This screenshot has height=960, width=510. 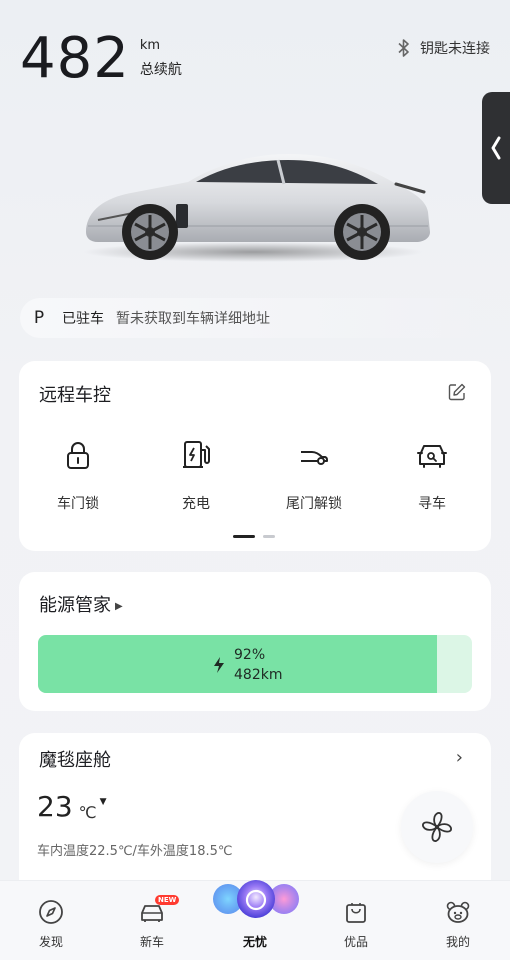 What do you see at coordinates (51, 912) in the screenshot?
I see `compass-icon` at bounding box center [51, 912].